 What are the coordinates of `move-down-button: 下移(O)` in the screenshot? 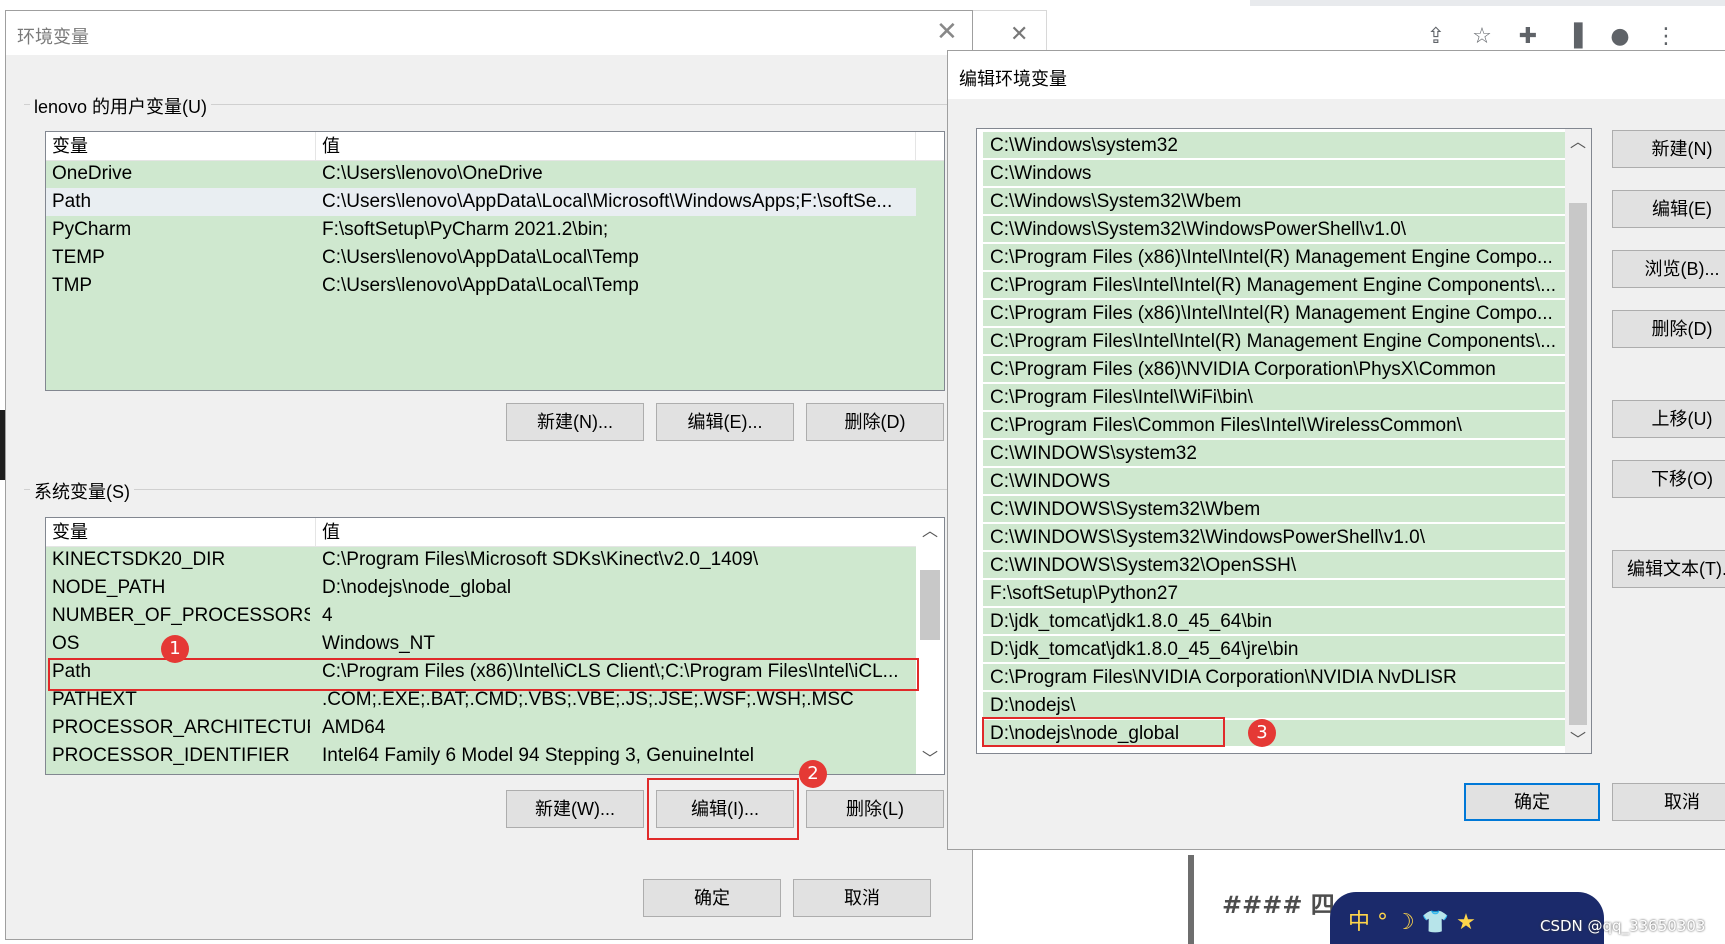 It's located at (1668, 479).